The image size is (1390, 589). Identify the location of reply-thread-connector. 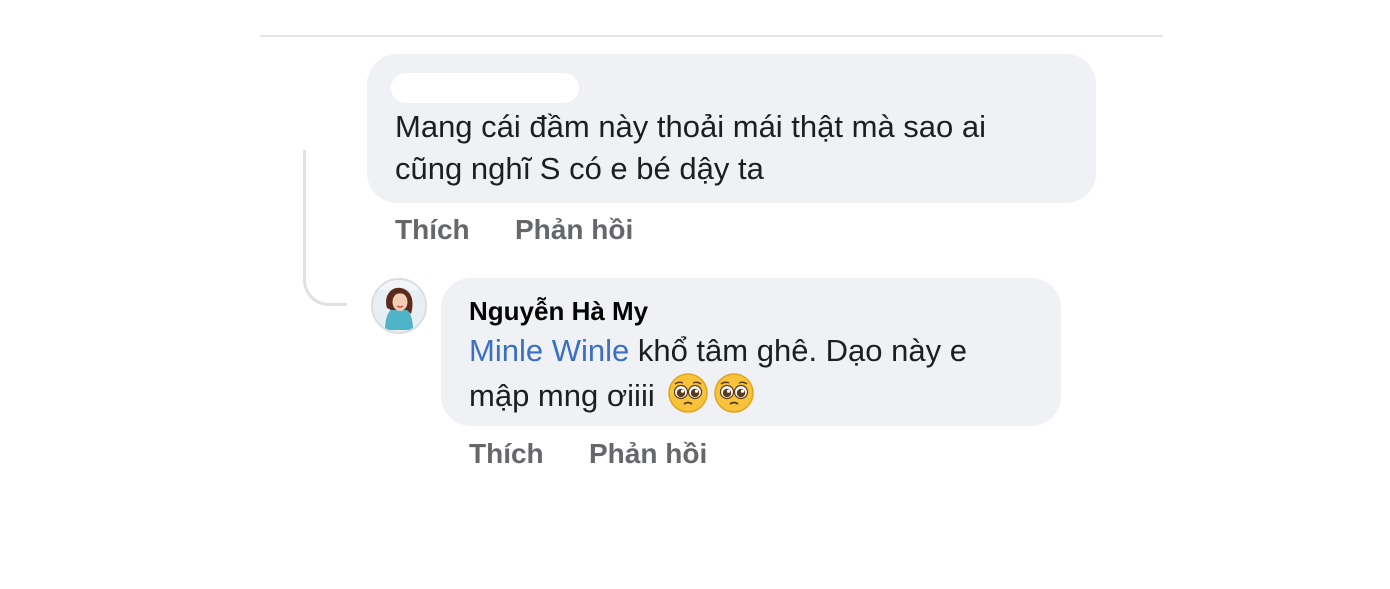
(325, 228).